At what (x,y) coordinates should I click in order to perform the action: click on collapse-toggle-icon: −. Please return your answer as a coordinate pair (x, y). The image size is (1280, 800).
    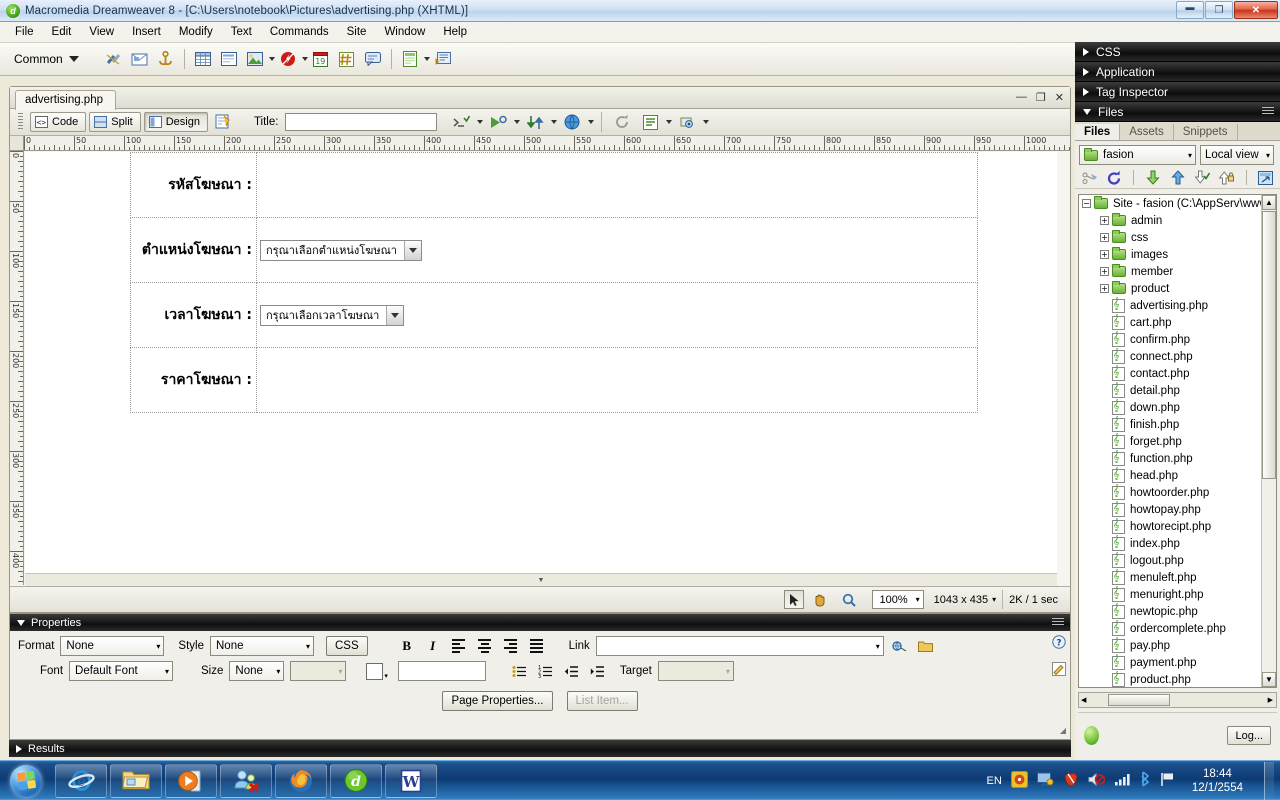
    Looking at the image, I should click on (1086, 203).